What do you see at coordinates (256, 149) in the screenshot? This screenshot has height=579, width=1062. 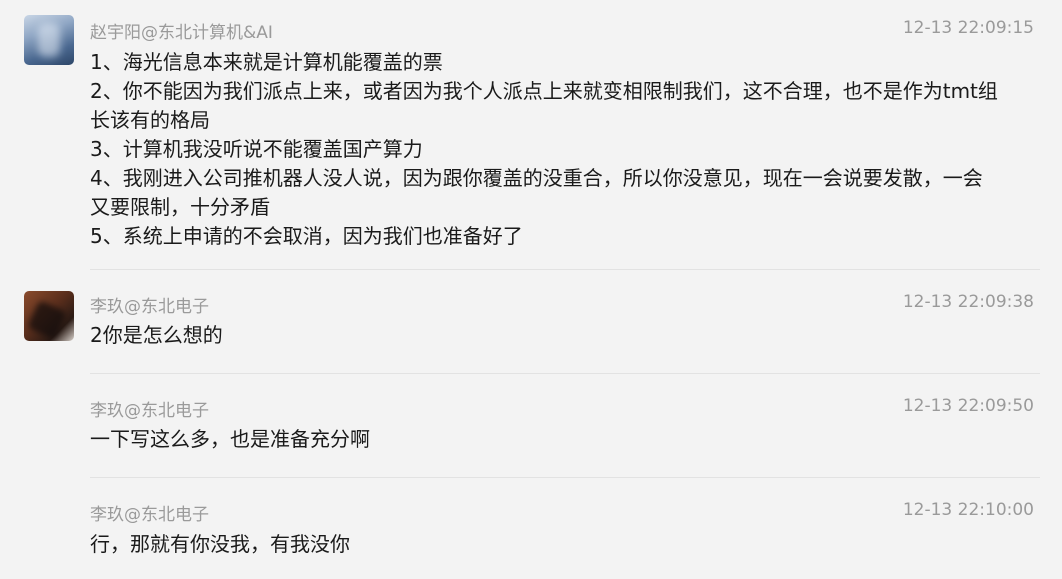 I see `message-line: 3、计算机我没听说不能覆盖国产算力` at bounding box center [256, 149].